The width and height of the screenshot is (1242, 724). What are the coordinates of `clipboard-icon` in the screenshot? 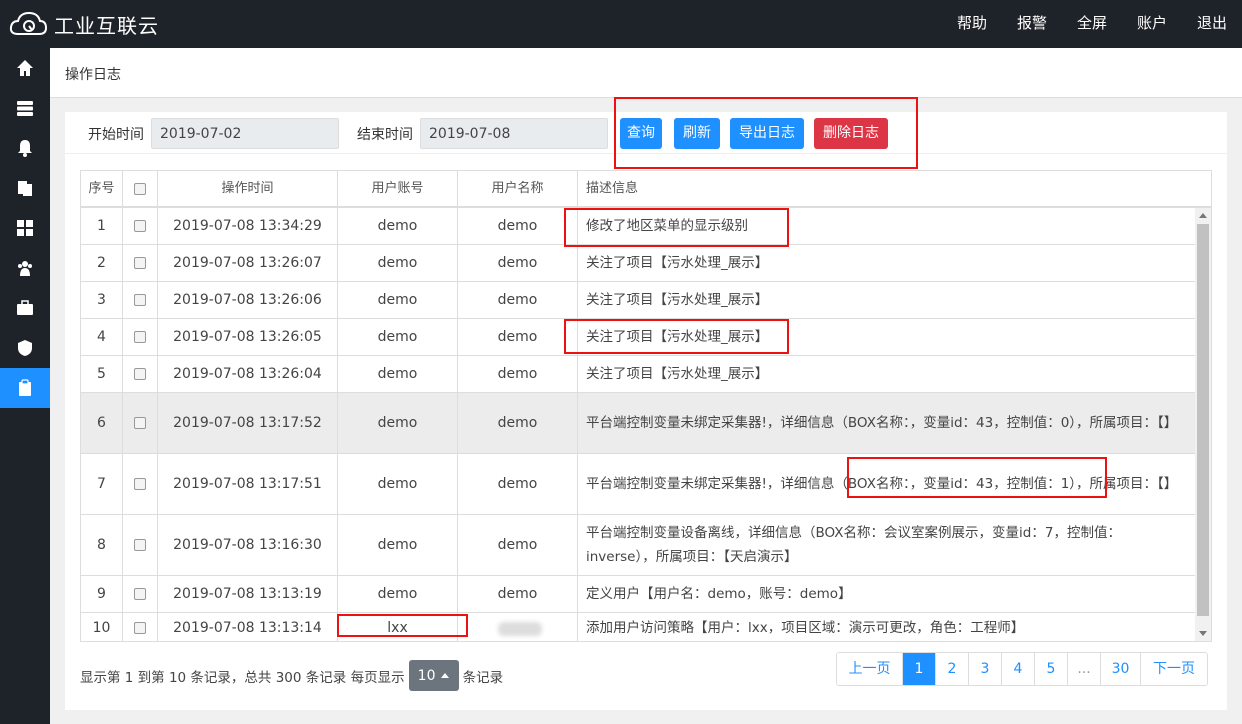 It's located at (25, 387).